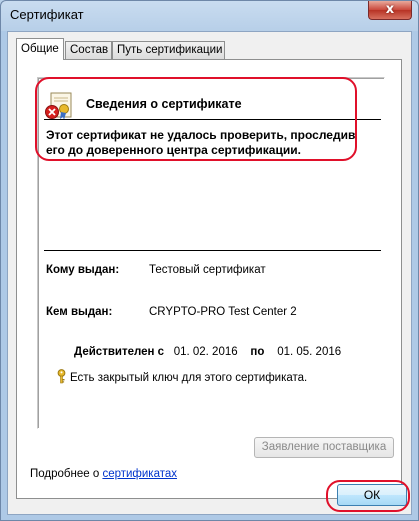  I want to click on close-button: x, so click(390, 10).